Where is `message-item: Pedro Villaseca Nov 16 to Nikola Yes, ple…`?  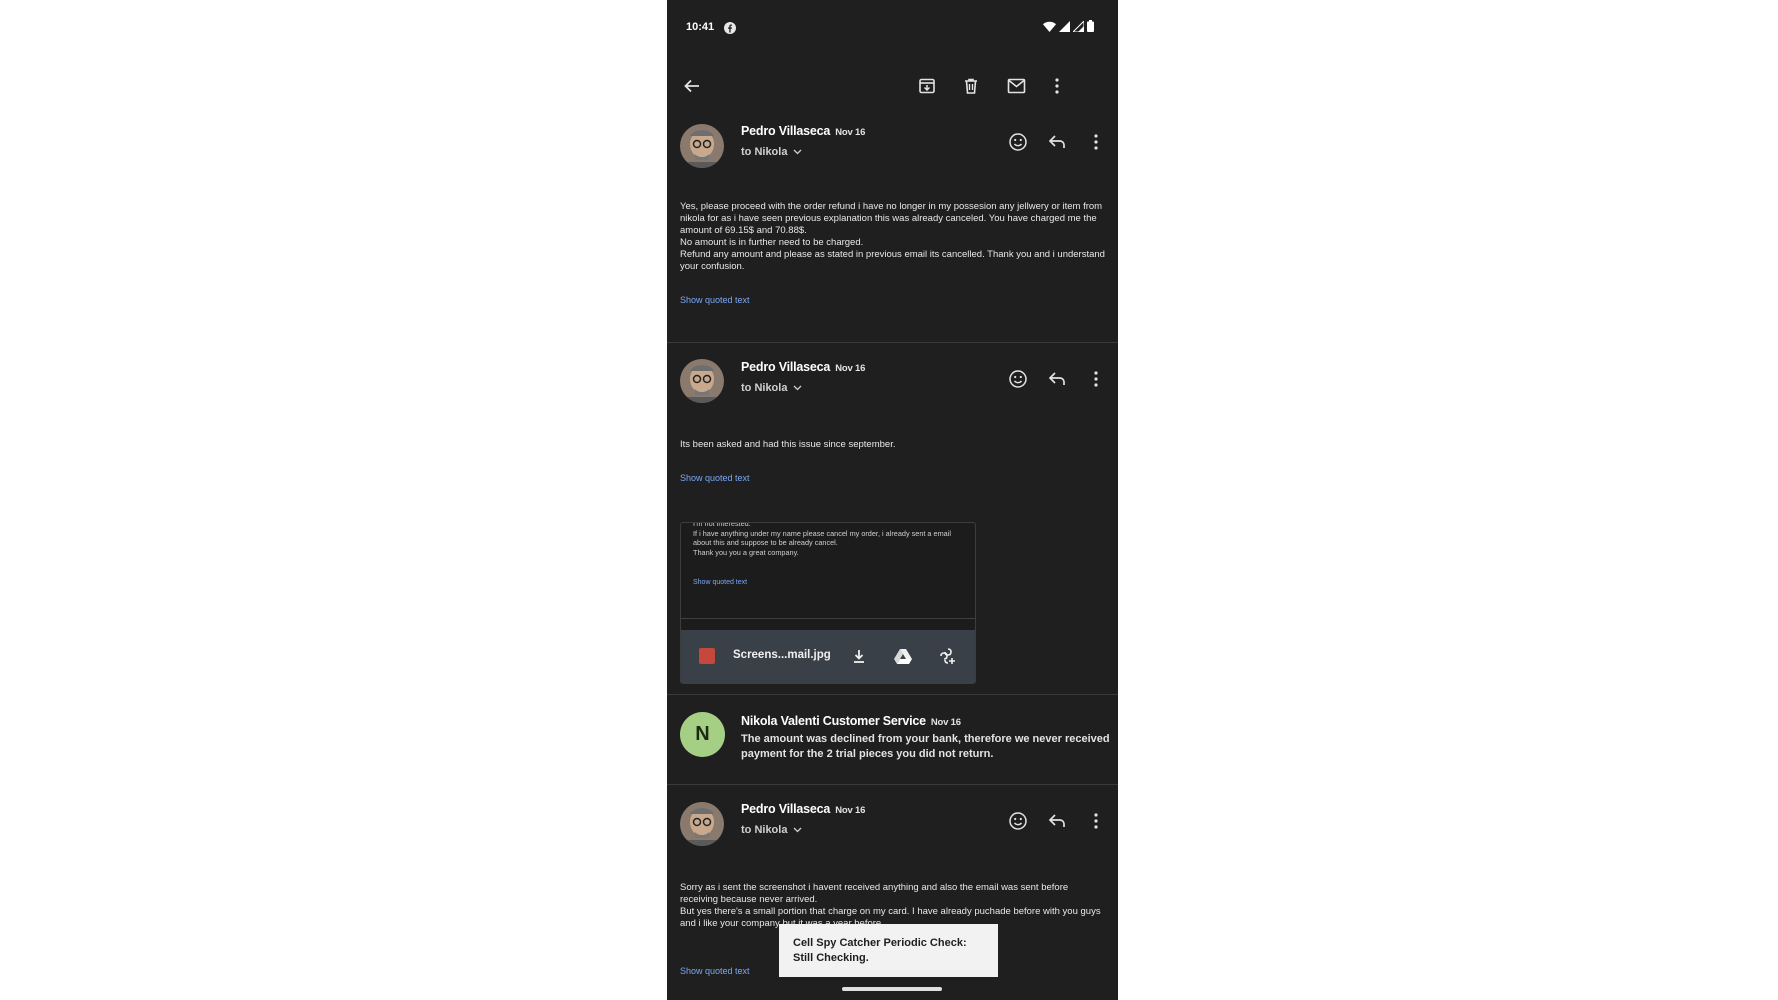
message-item: Pedro Villaseca Nov 16 to Nikola Yes, ple… is located at coordinates (892, 229).